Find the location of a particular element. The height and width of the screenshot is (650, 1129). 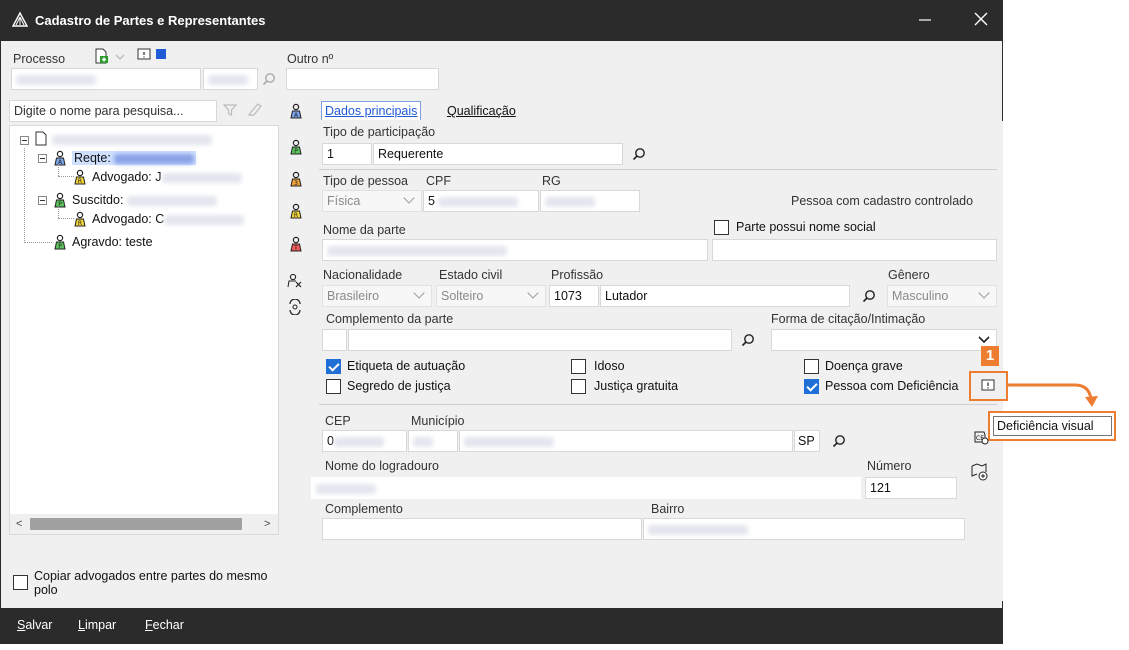

blue-square-icon is located at coordinates (161, 54).